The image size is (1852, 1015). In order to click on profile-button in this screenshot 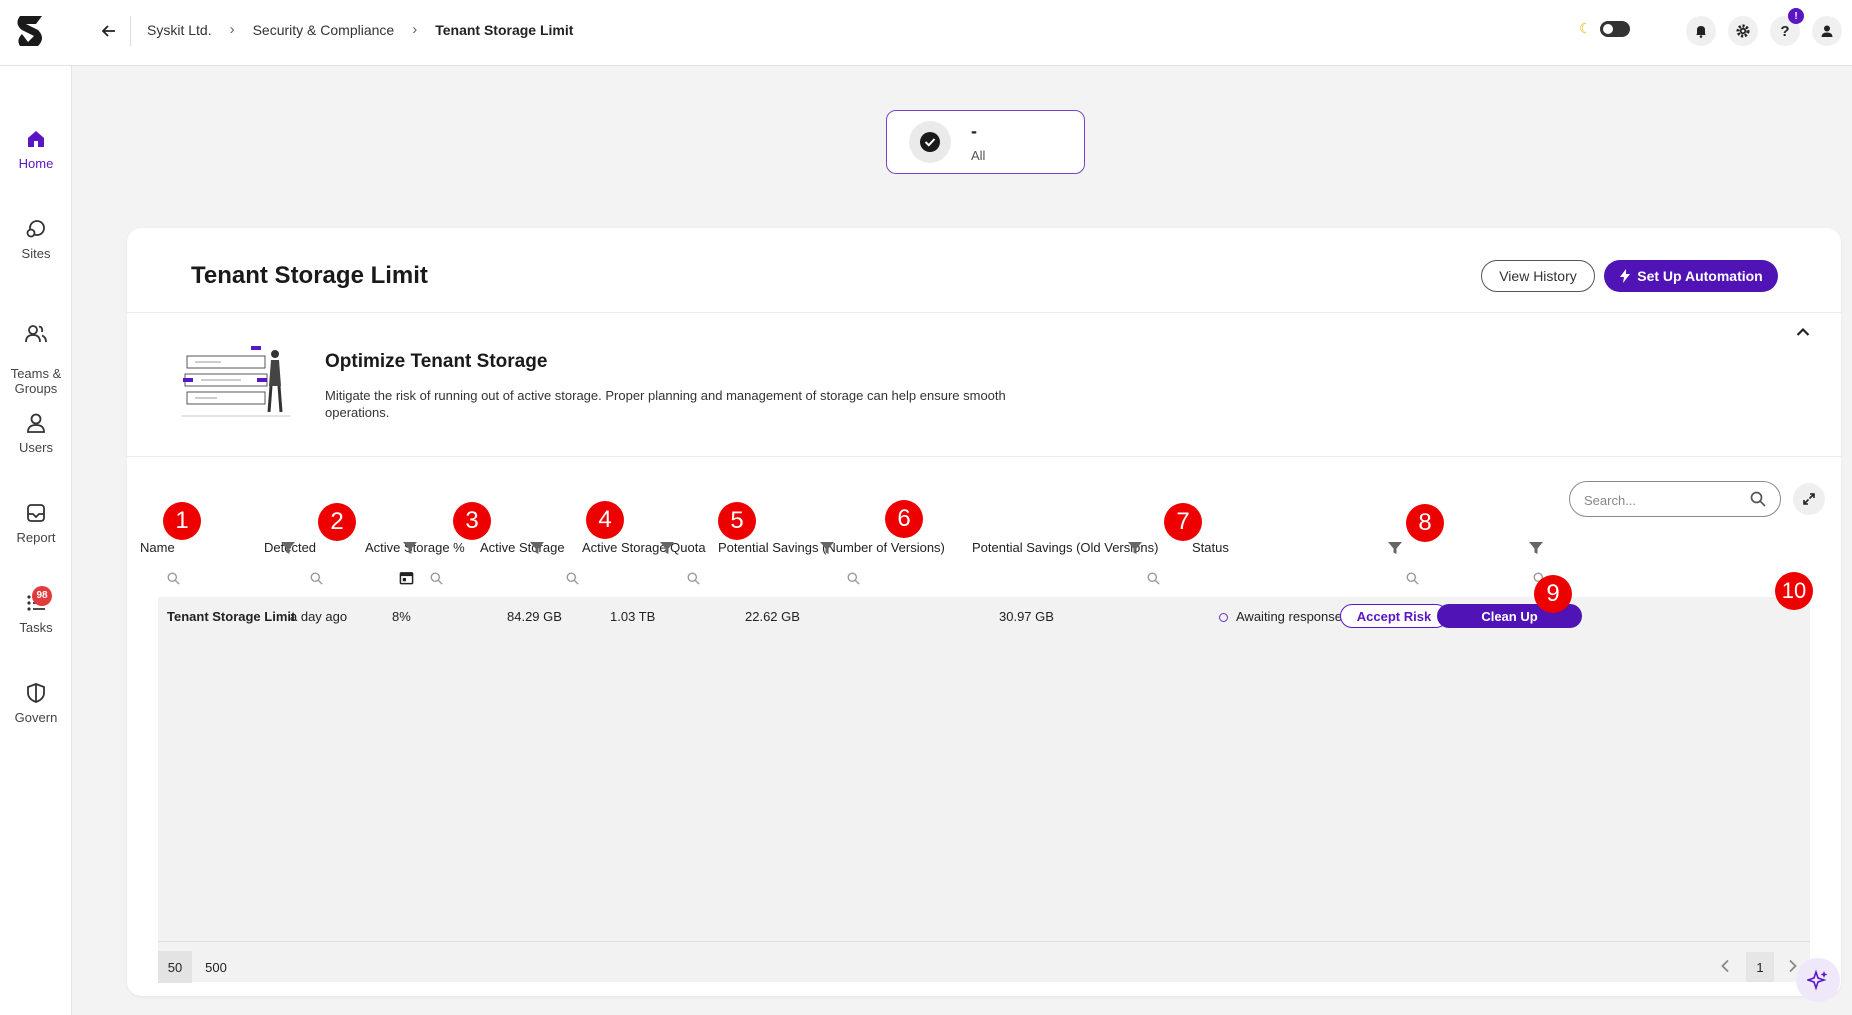, I will do `click(1827, 31)`.